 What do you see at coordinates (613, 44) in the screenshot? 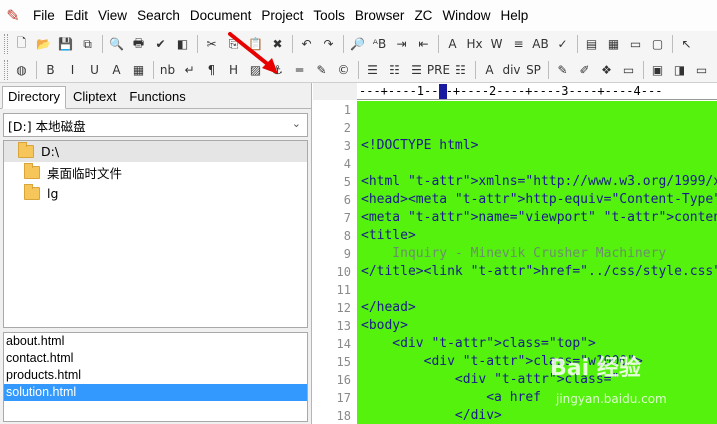
I see `list-icon: ▦` at bounding box center [613, 44].